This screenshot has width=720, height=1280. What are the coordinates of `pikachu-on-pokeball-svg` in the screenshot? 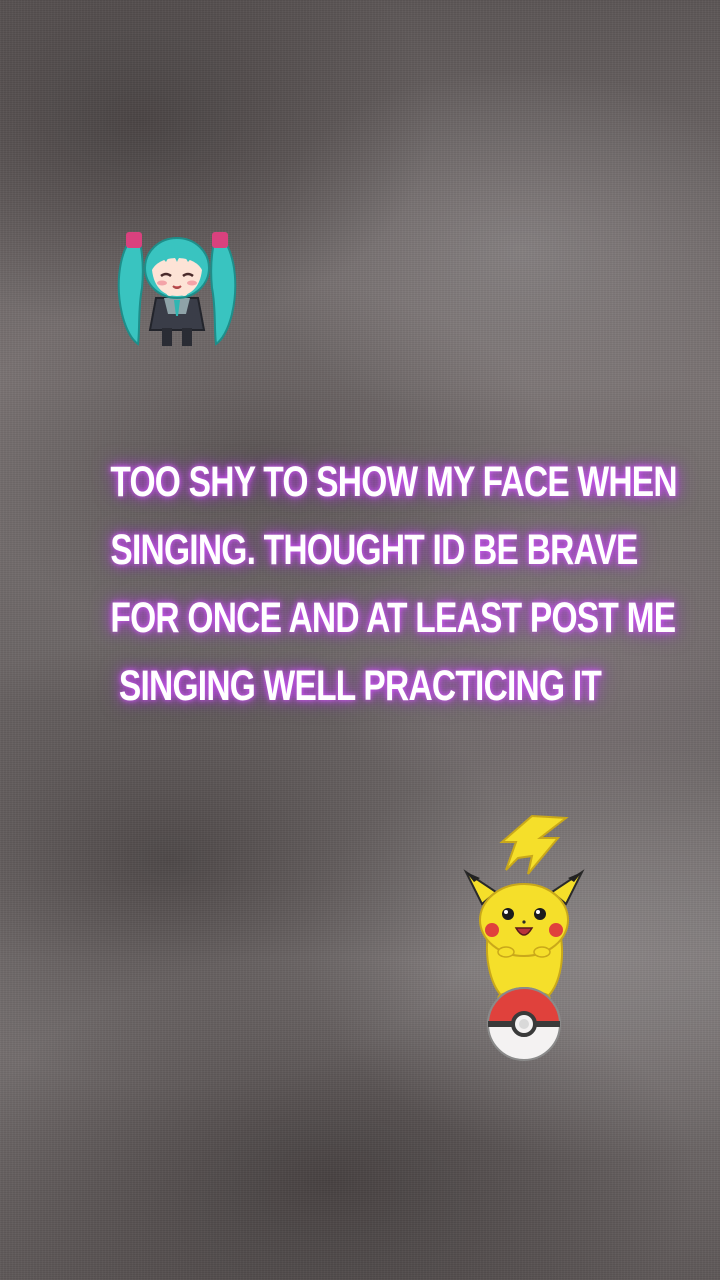 It's located at (524, 937).